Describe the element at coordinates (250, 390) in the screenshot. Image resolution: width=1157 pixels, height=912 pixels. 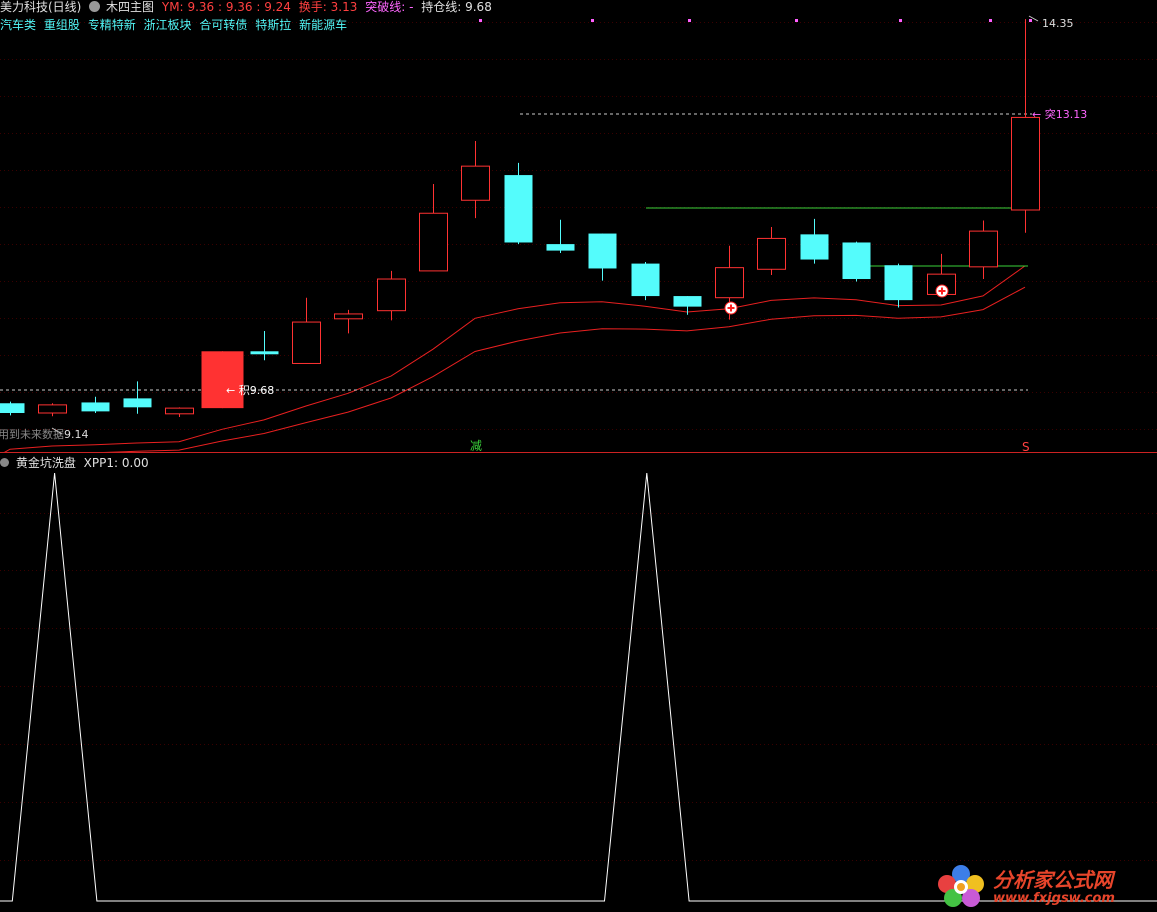
I see `entry-price-label: ← 积9.68` at that location.